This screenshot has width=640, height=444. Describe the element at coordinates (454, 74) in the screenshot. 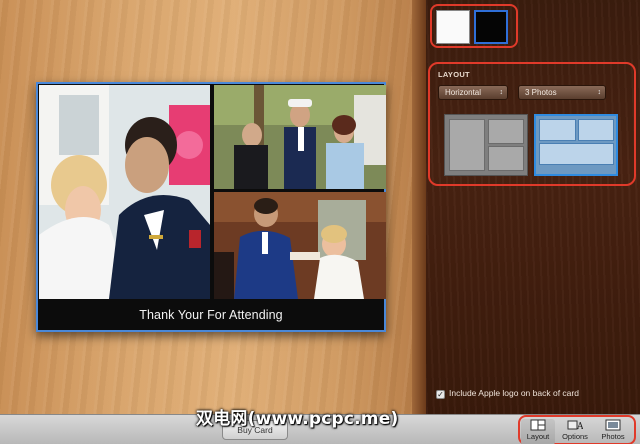

I see `layout-title: LAYOUT` at that location.